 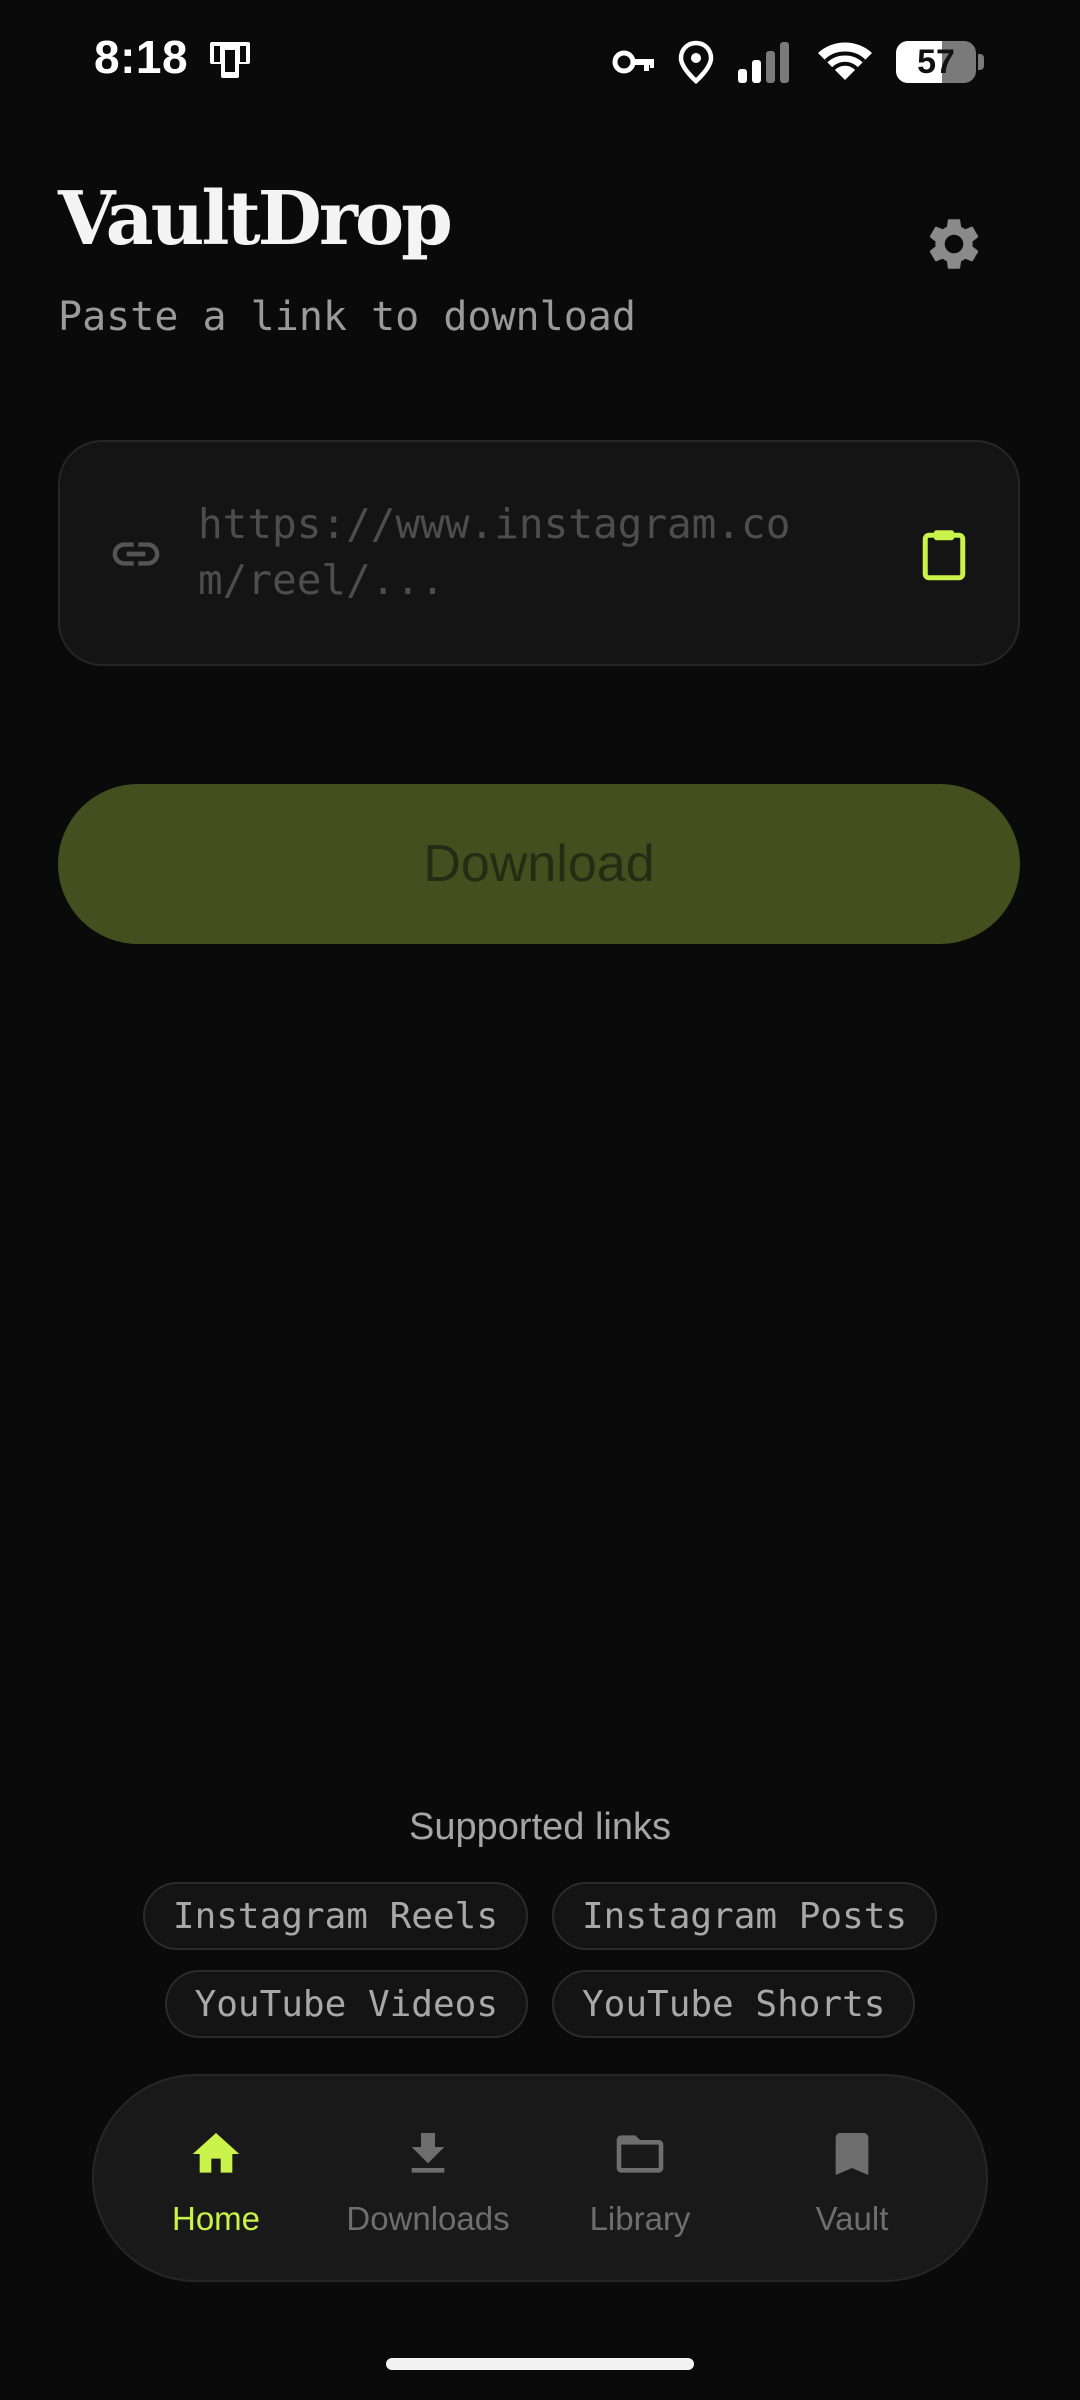 What do you see at coordinates (540, 1916) in the screenshot?
I see `supported-links-row: Instagram Reels Instagram Posts` at bounding box center [540, 1916].